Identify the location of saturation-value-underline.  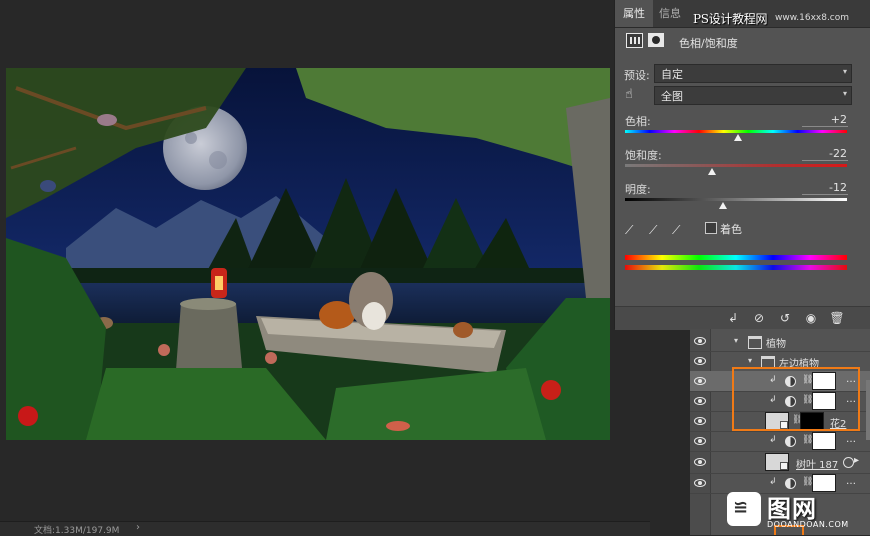
(825, 160).